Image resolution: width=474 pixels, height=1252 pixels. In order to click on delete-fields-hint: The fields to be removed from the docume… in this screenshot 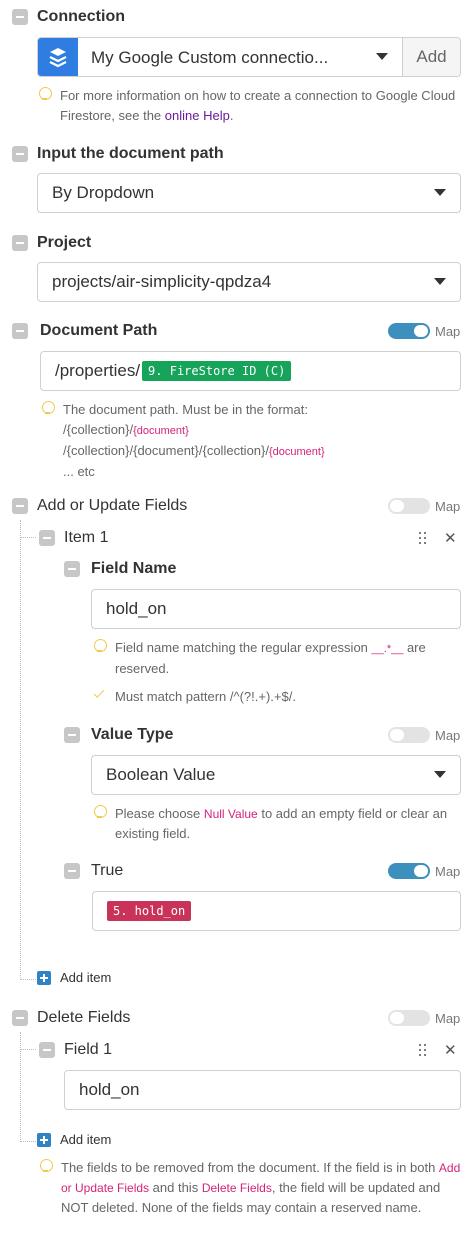, I will do `click(261, 1187)`.